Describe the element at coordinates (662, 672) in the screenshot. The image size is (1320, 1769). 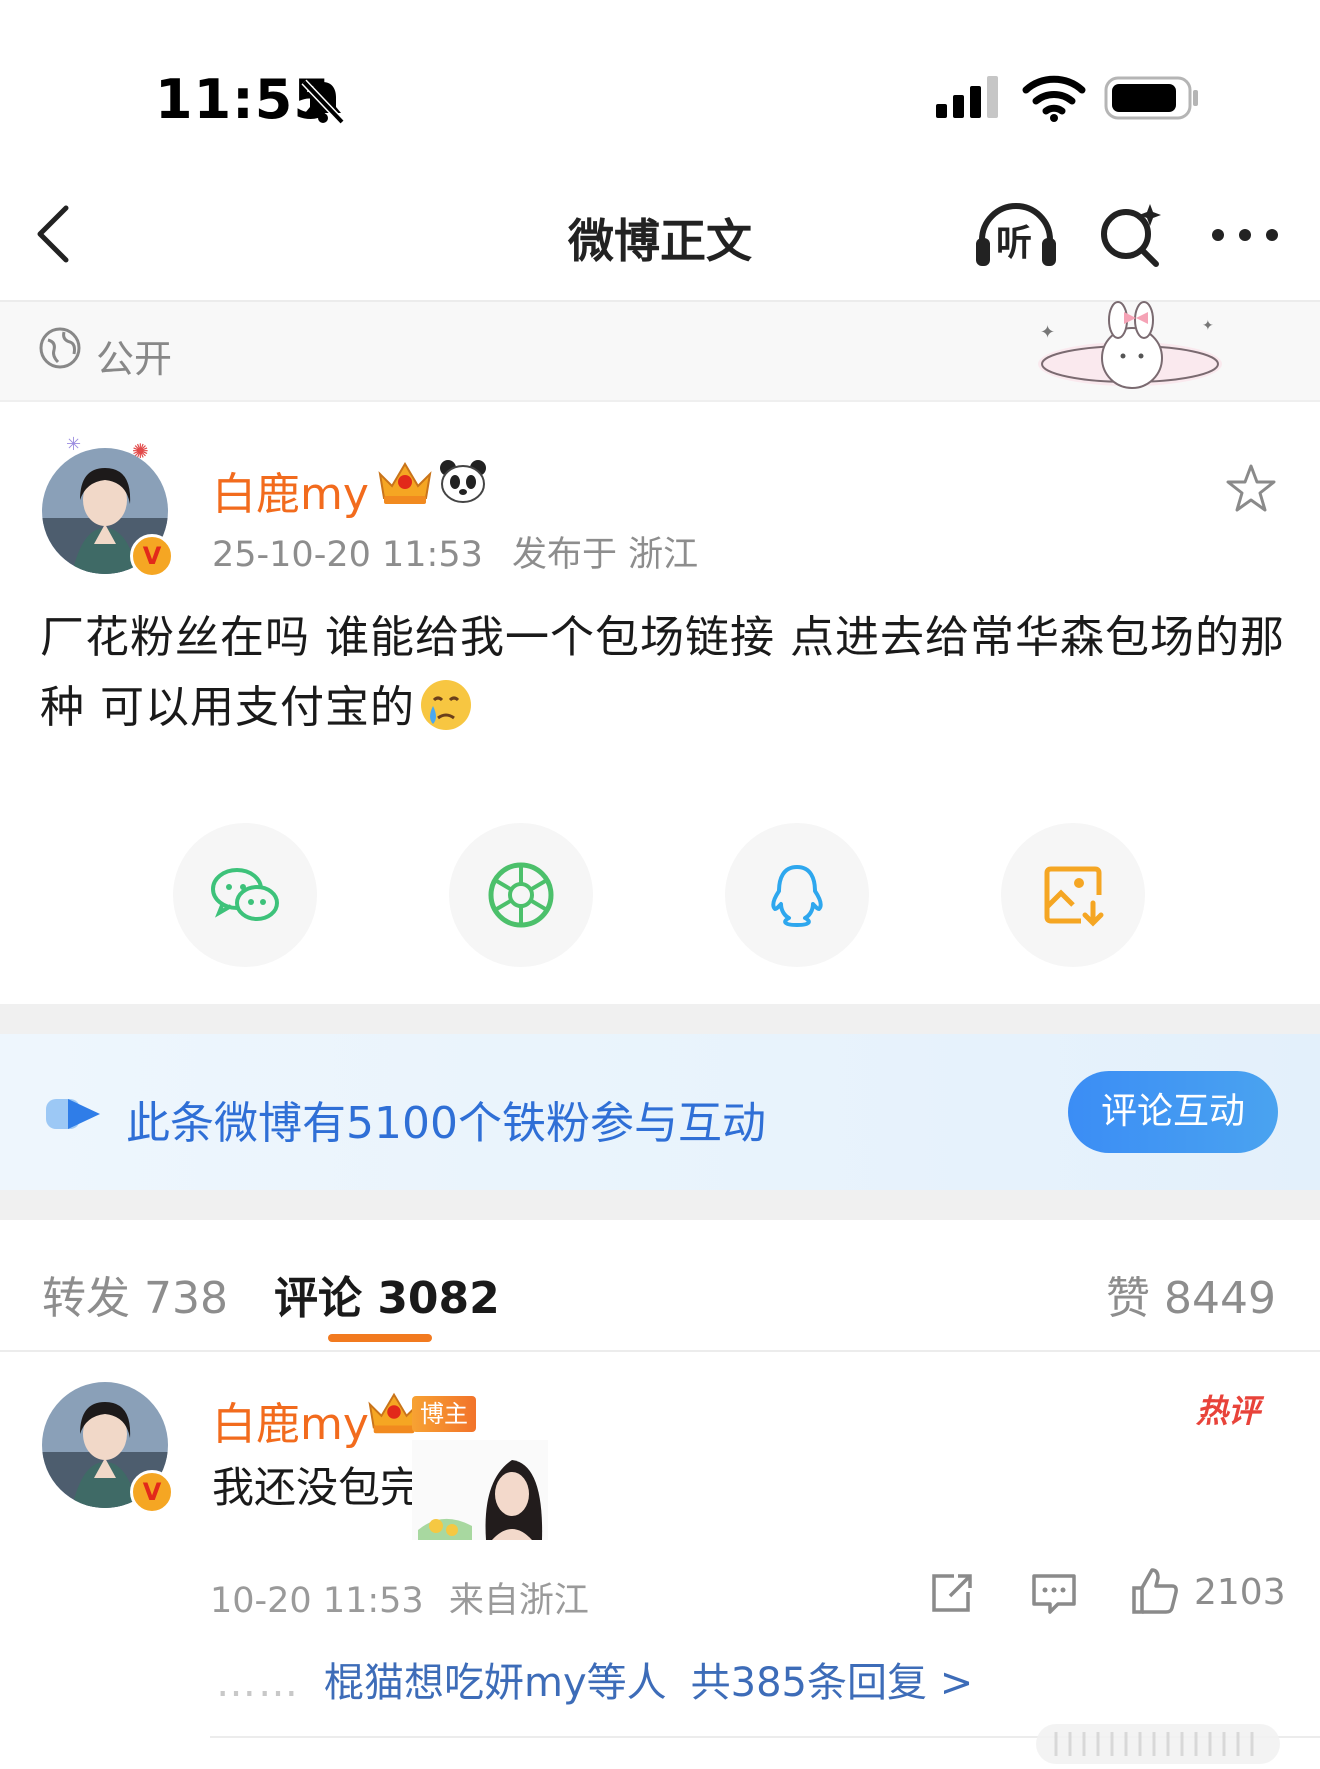
I see `post-text: 厂花粉丝在吗 谁能给我一个包场链接 点进去给常华森包场的那种 可以用支付宝的` at that location.